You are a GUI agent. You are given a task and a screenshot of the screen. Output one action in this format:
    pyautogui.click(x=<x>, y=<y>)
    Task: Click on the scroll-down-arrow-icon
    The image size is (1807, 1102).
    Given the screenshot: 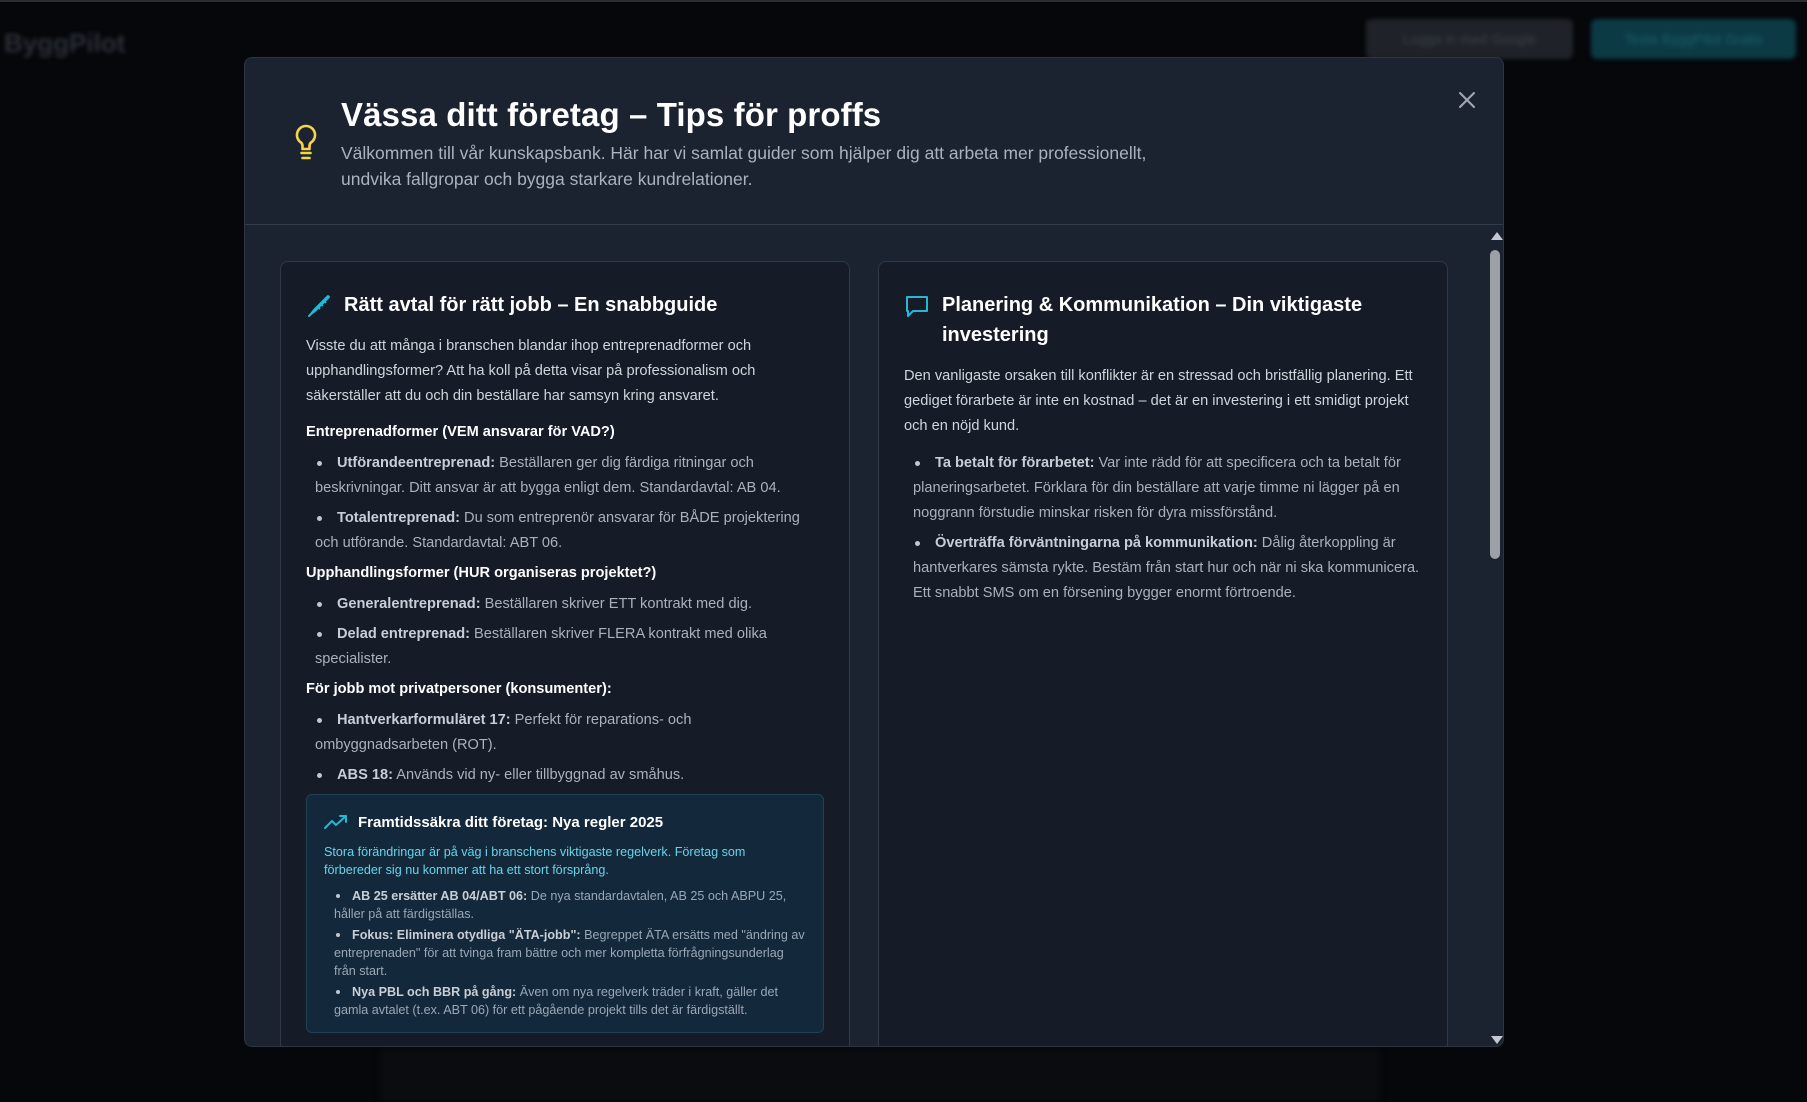 What is the action you would take?
    pyautogui.click(x=1497, y=1040)
    